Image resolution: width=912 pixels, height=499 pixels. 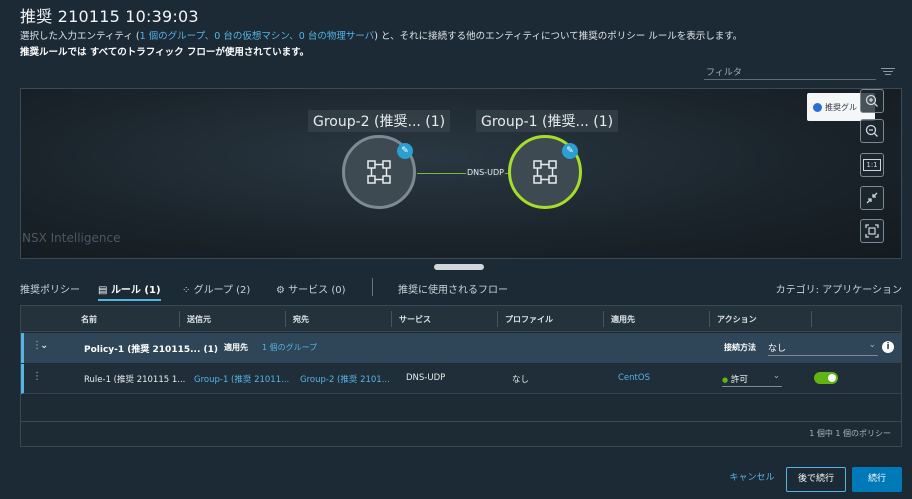 I want to click on fit-icon, so click(x=872, y=231).